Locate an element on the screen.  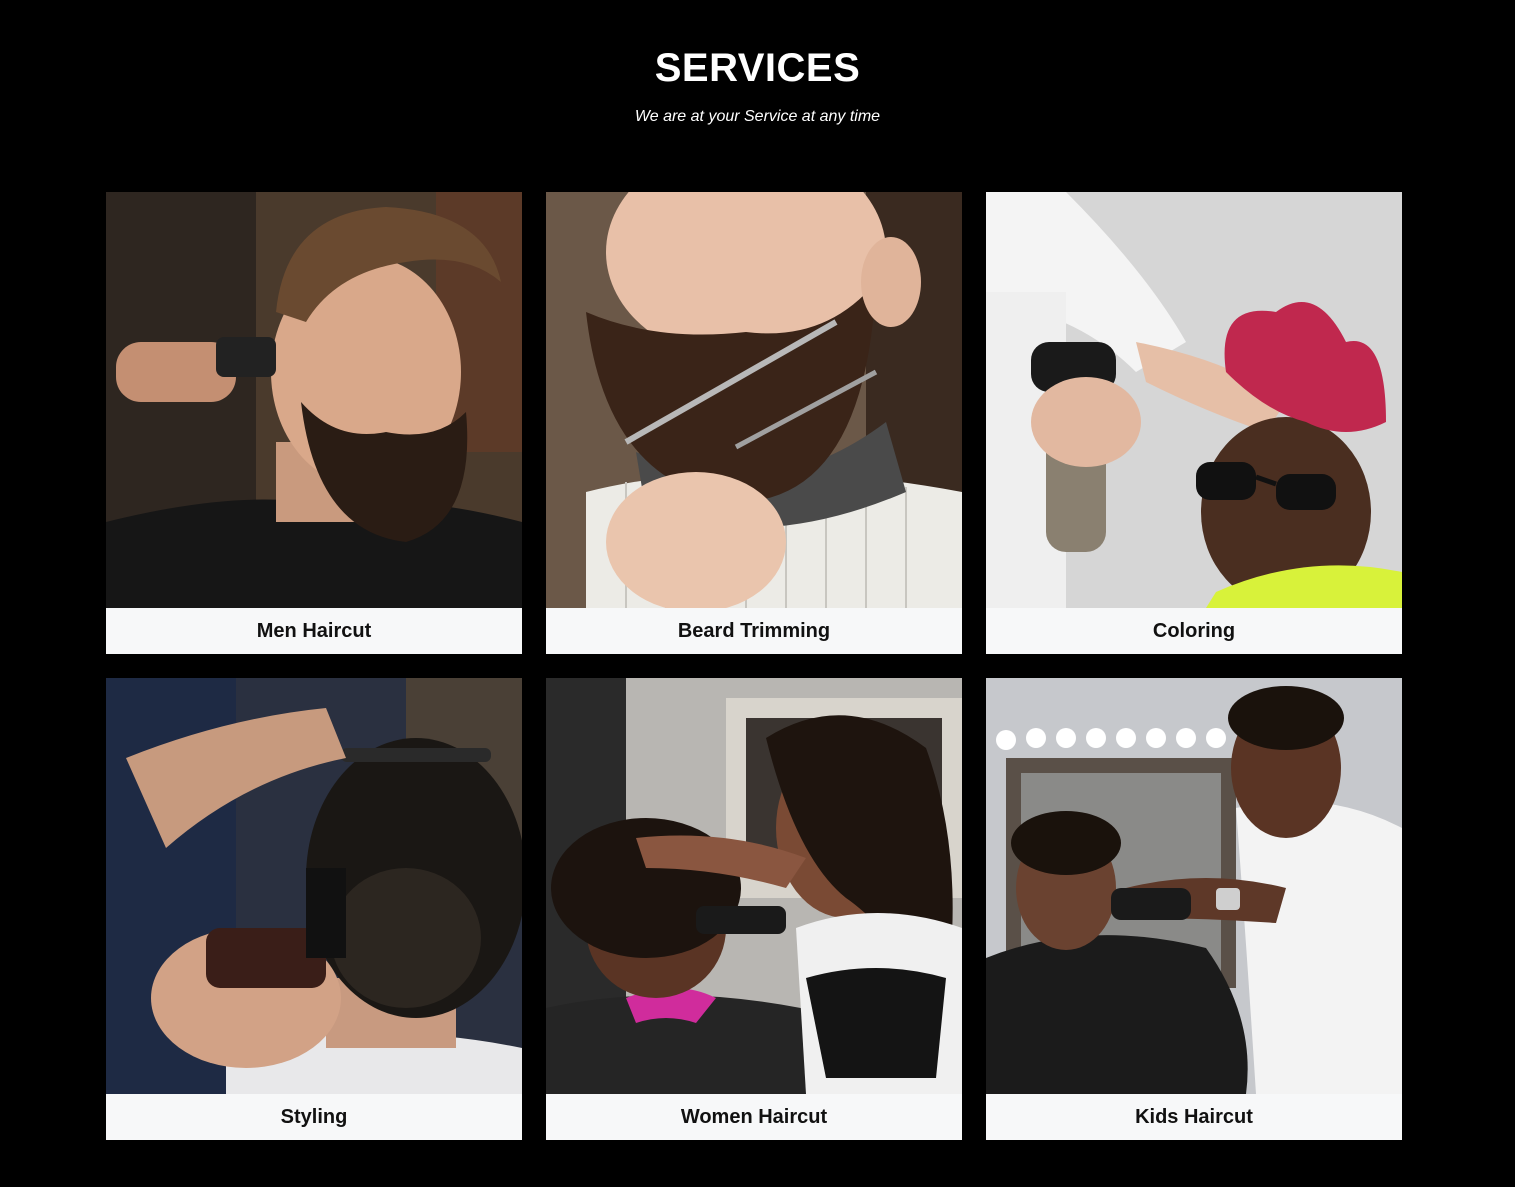
service-card-kids-haircut: Kids Haircut is located at coordinates (1194, 909).